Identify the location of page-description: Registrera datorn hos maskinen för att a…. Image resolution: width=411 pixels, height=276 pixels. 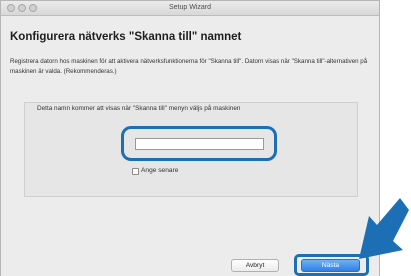
(189, 66).